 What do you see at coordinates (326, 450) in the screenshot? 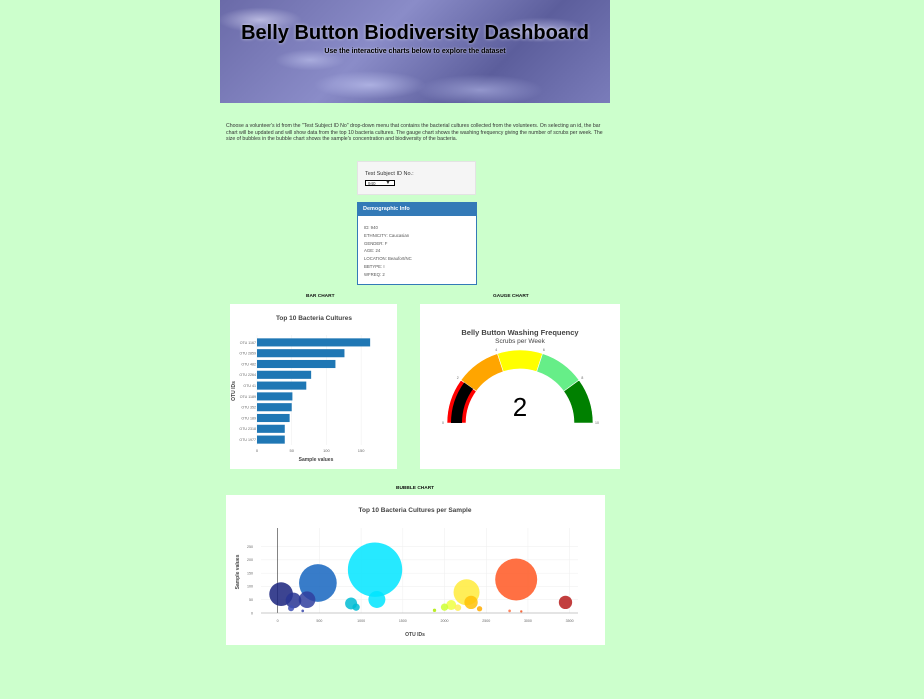
I see `bar-x-tick-label: 100` at bounding box center [326, 450].